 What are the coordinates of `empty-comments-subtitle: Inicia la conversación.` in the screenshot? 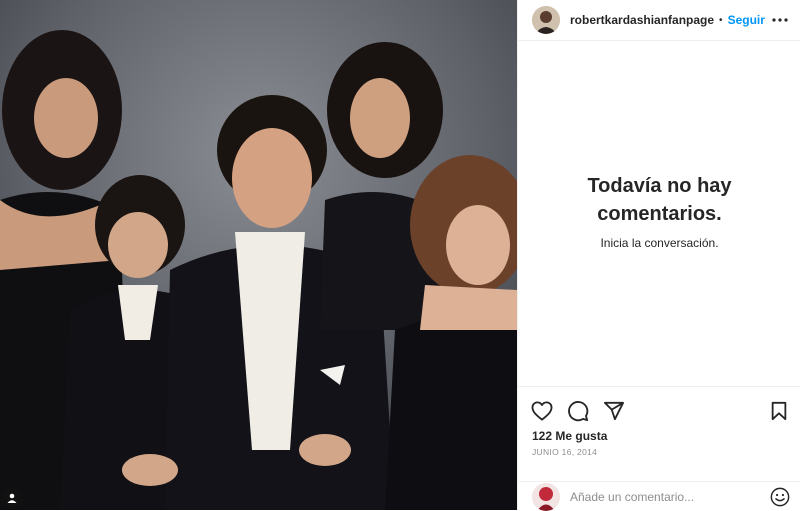 It's located at (659, 243).